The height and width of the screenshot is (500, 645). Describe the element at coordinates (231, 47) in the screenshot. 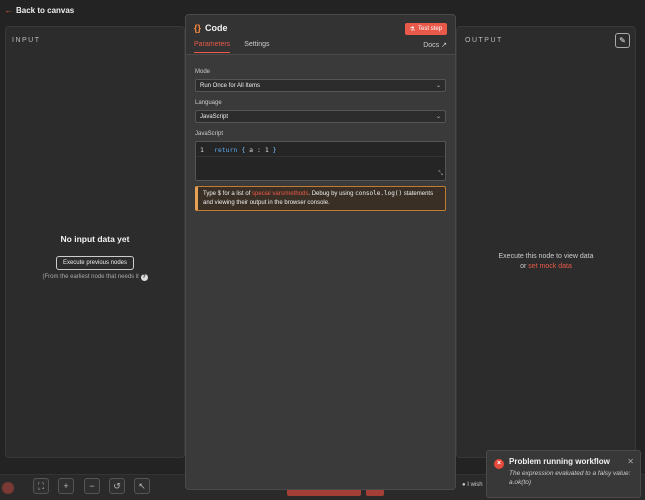

I see `node-tabs: Parameters Settings` at that location.